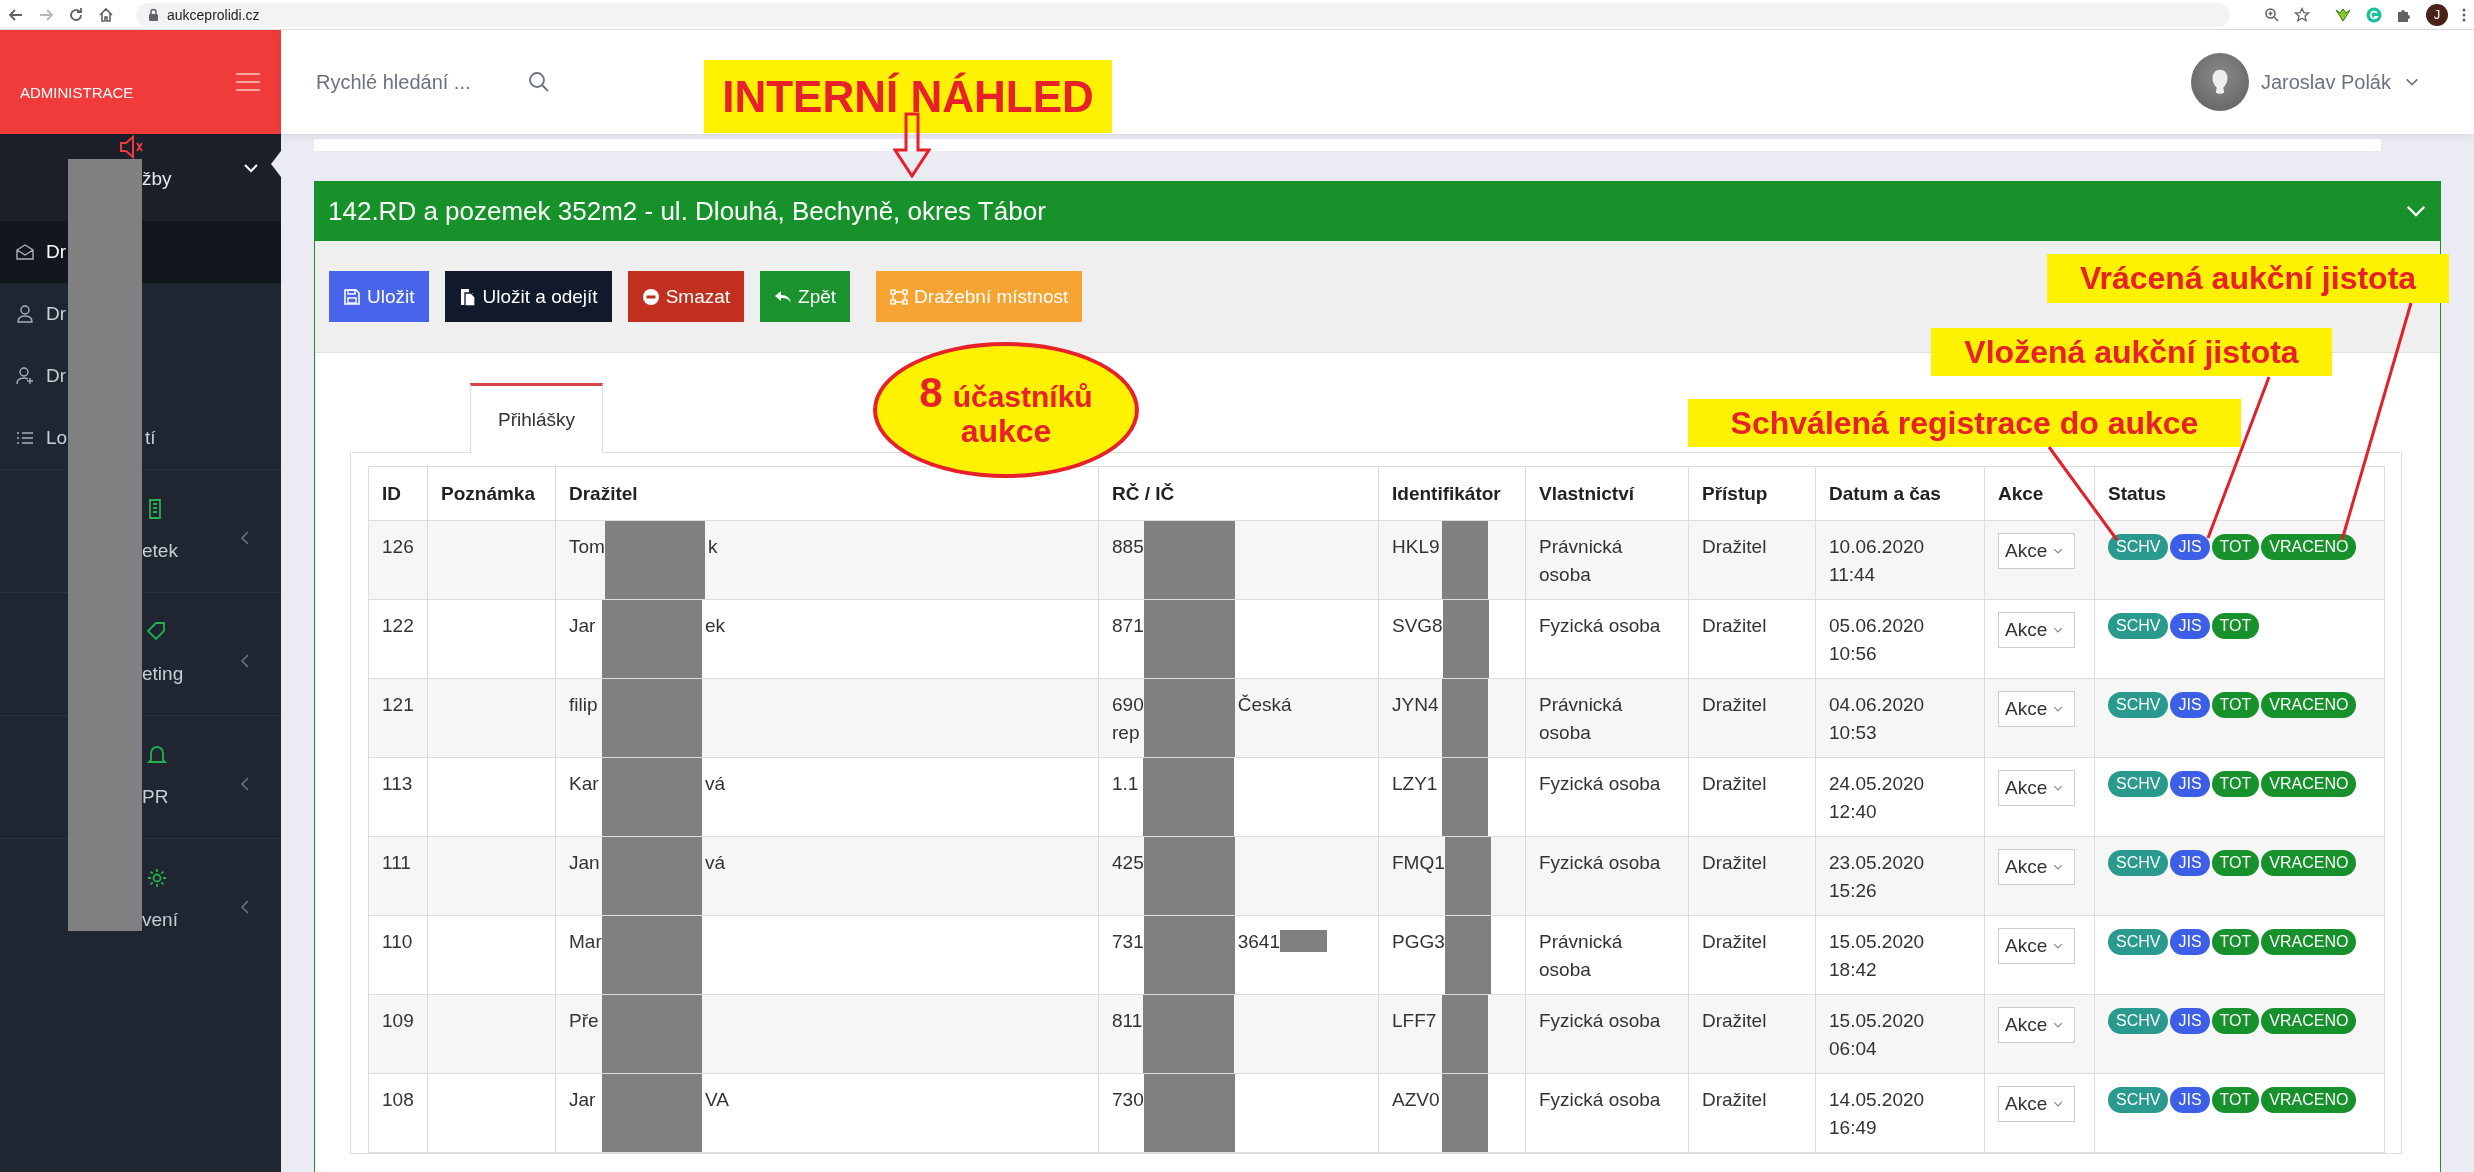  Describe the element at coordinates (1183, 14) in the screenshot. I see `address-bar: aukceprolidi.cz` at that location.